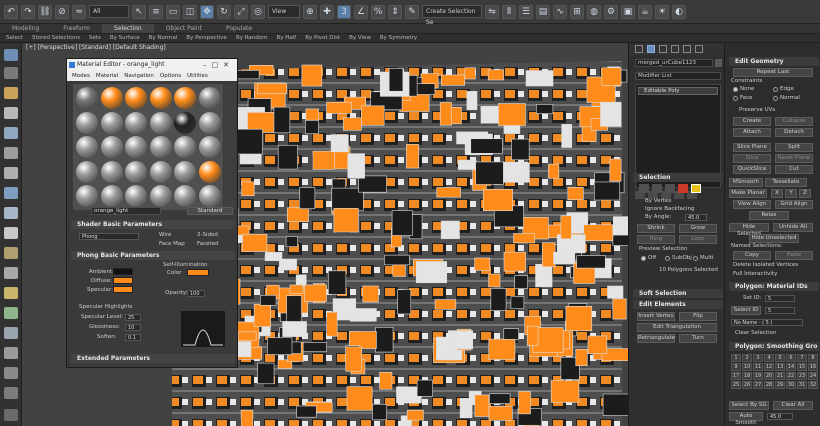 The height and width of the screenshot is (426, 820). I want to click on layer-explorer-icon: ☰, so click(526, 11).